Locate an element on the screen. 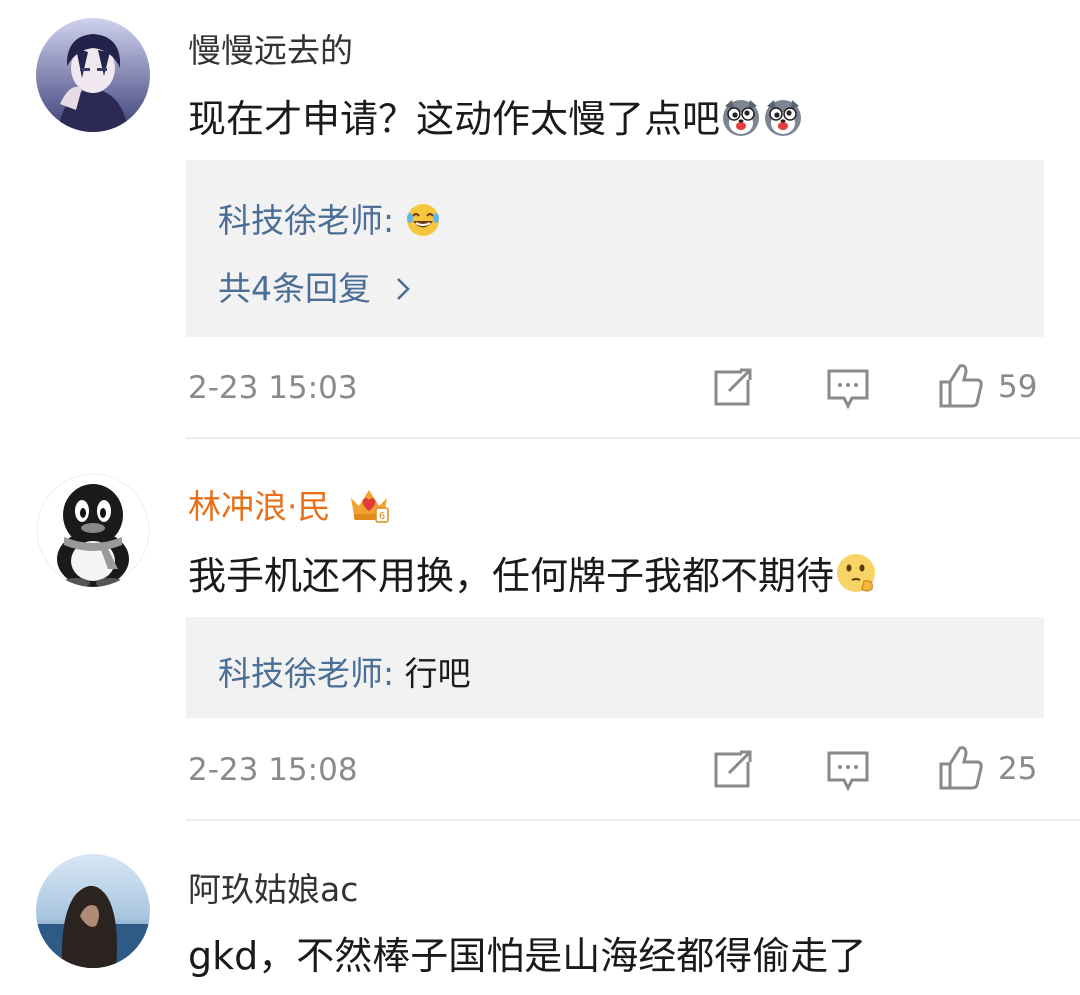  crown-badge-icon: 6 is located at coordinates (369, 508).